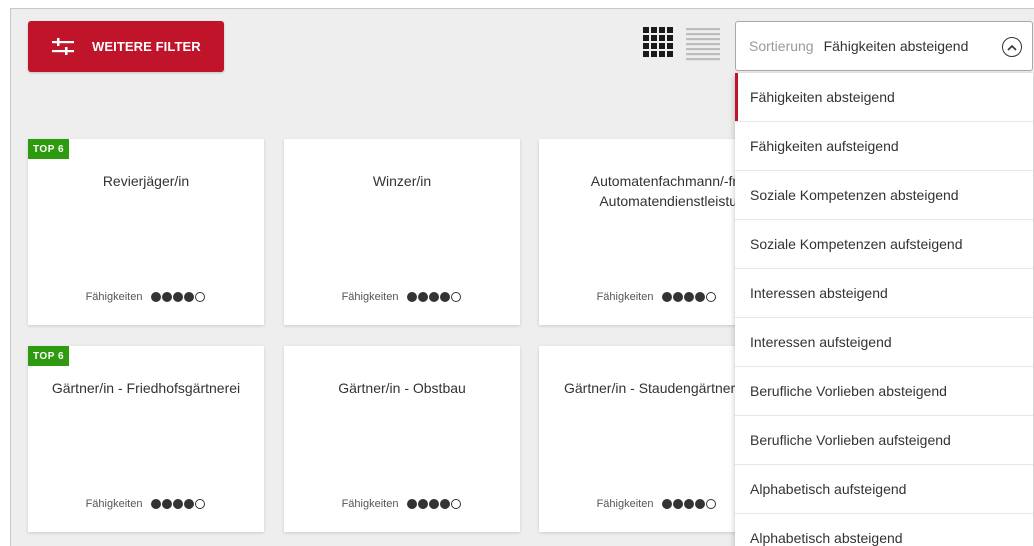  What do you see at coordinates (884, 293) in the screenshot?
I see `sort-option: Interessen absteigend` at bounding box center [884, 293].